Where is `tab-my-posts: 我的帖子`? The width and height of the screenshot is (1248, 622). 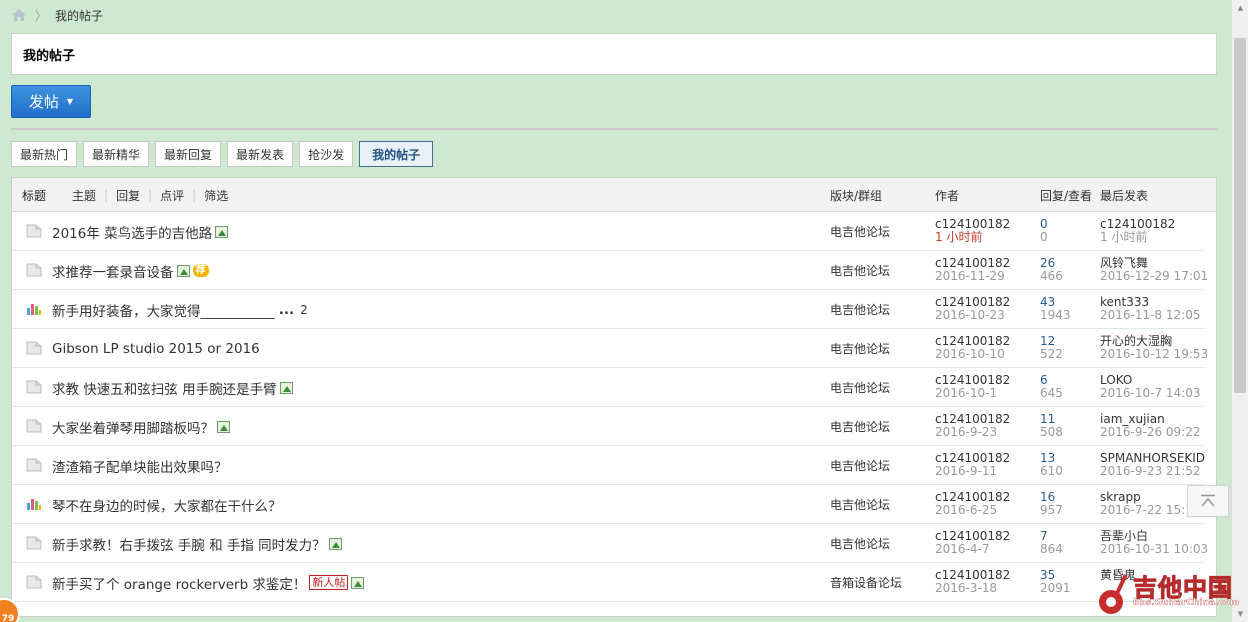
tab-my-posts: 我的帖子 is located at coordinates (396, 154).